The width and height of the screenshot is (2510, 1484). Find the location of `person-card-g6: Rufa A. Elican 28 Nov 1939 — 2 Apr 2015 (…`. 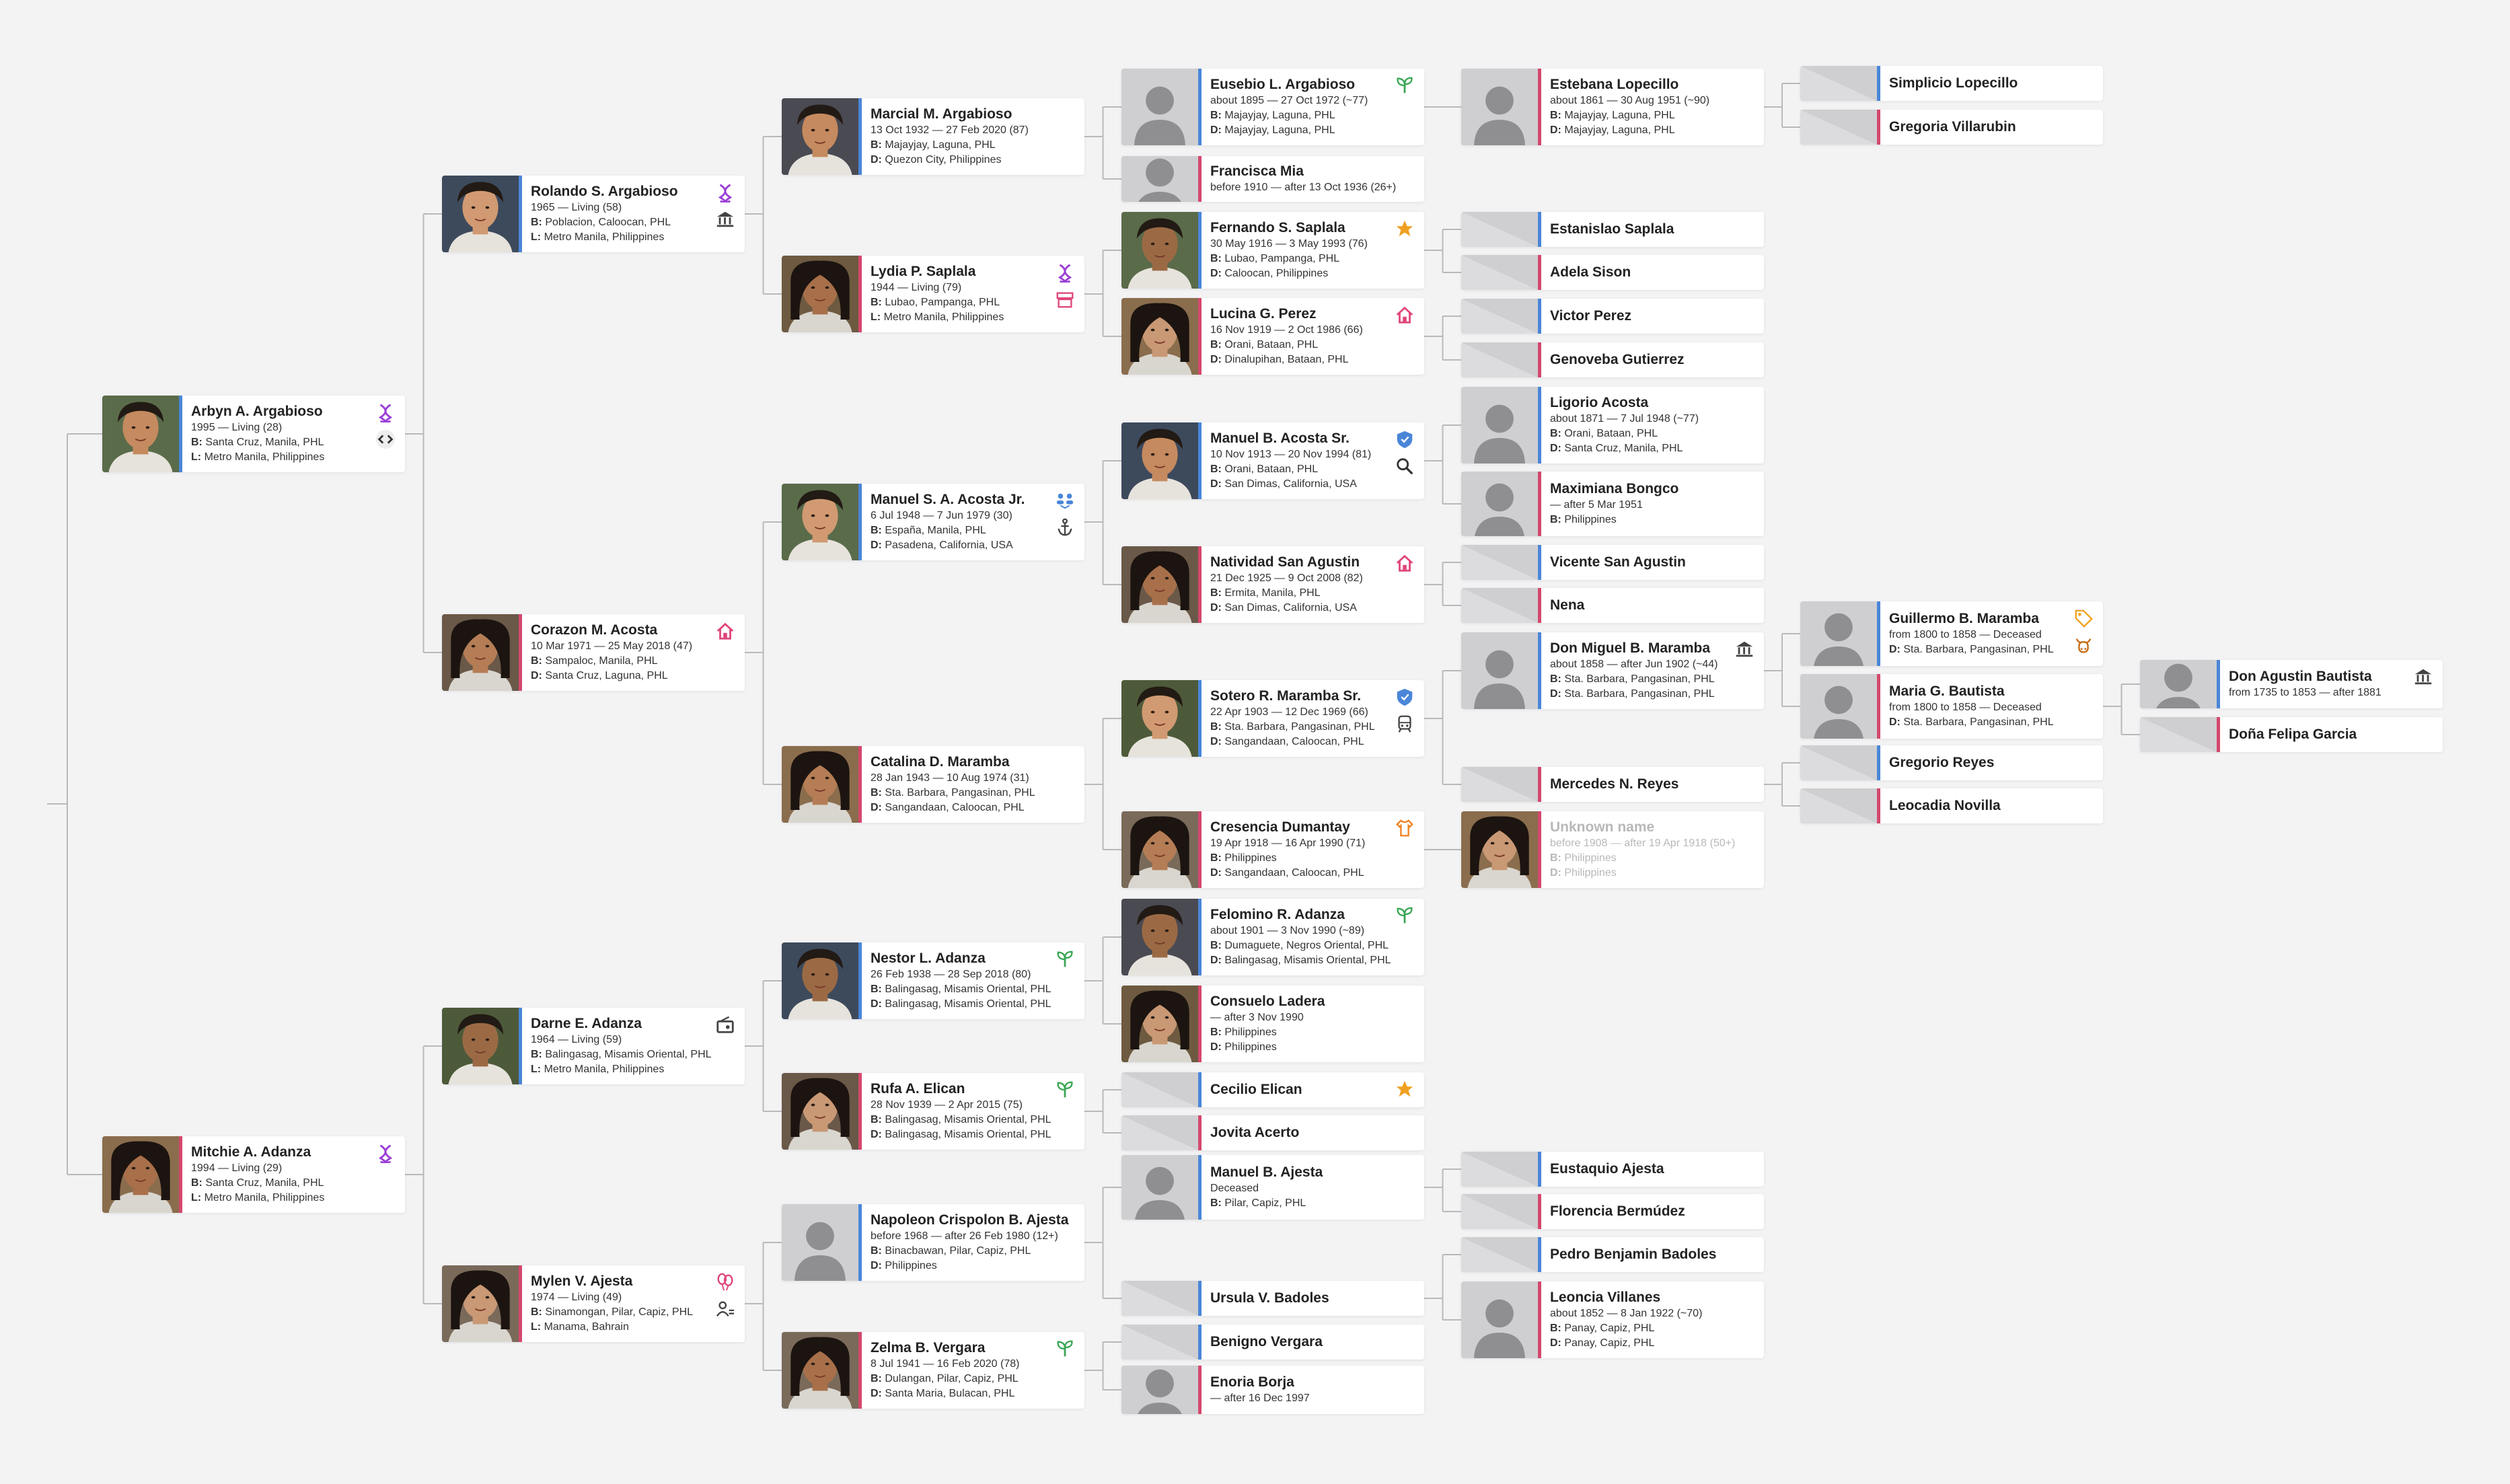

person-card-g6: Rufa A. Elican 28 Nov 1939 — 2 Apr 2015 (… is located at coordinates (933, 1111).